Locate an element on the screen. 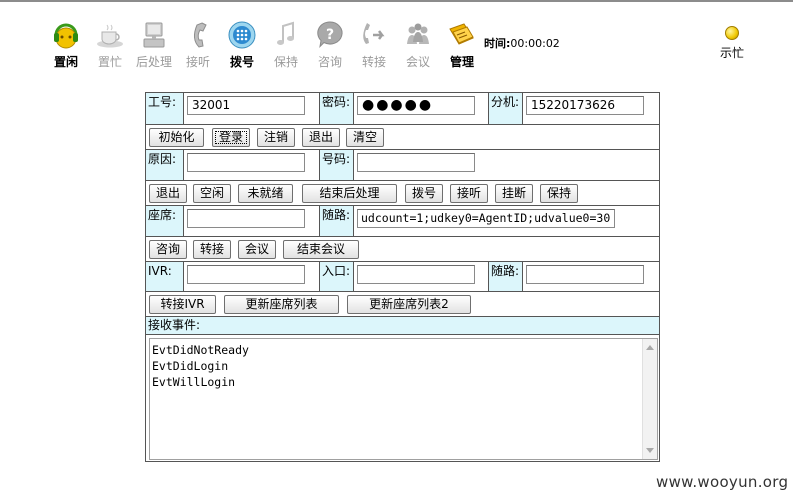 The height and width of the screenshot is (493, 793). toolbar-label: 置忙 is located at coordinates (109, 62).